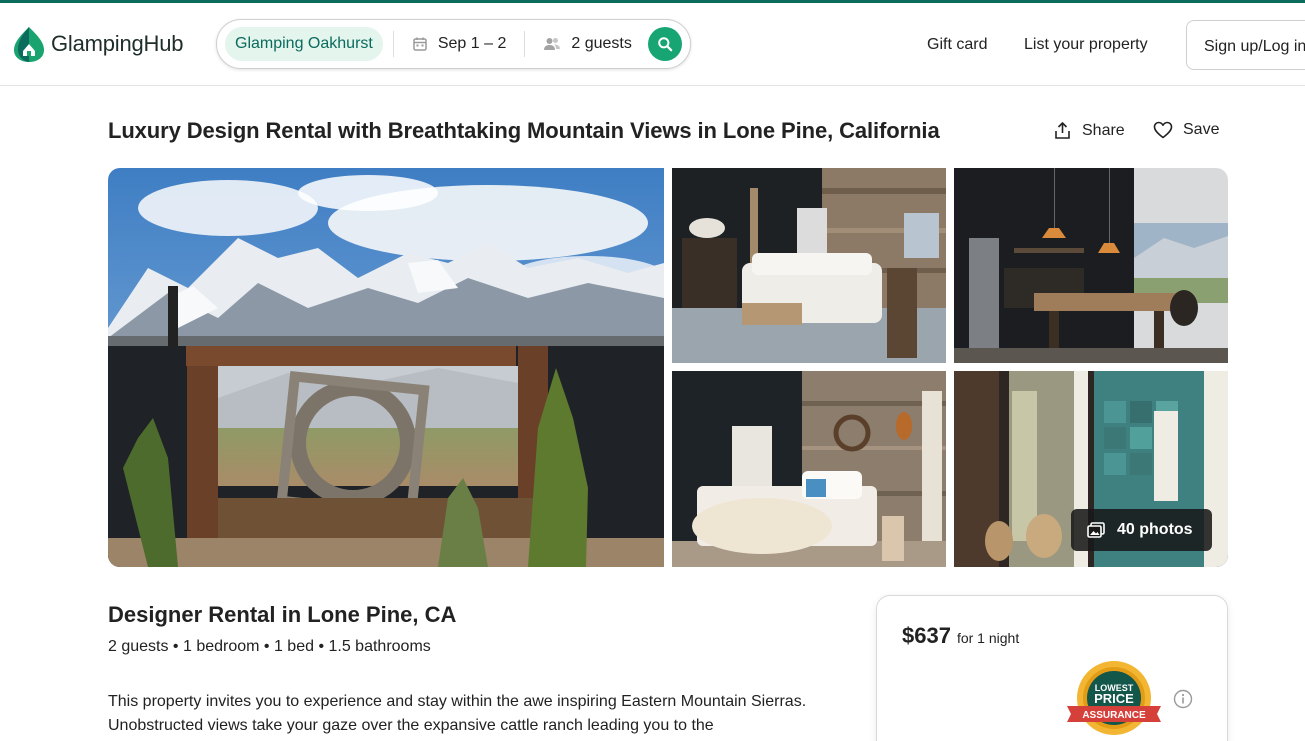  I want to click on share-button: Share, so click(1089, 130).